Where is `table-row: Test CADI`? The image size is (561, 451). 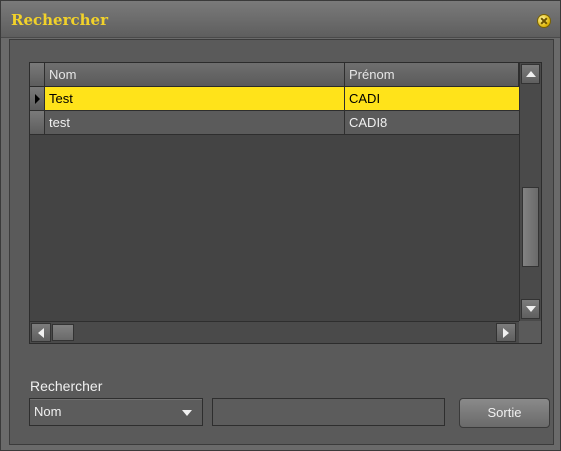
table-row: Test CADI is located at coordinates (274, 99).